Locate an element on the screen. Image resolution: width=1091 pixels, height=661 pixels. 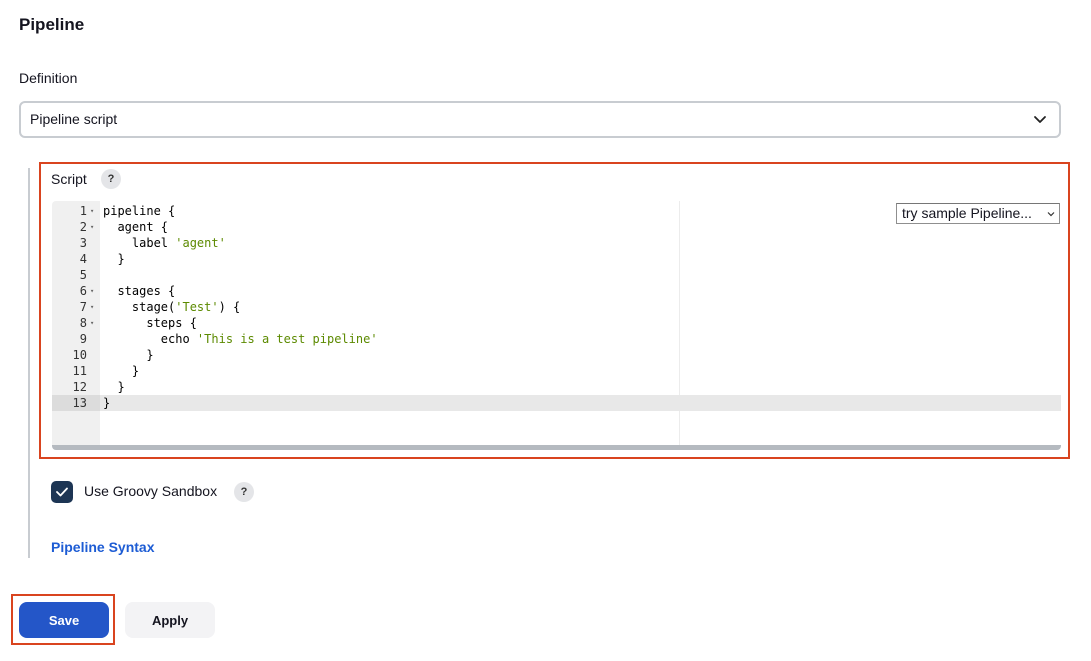
code-line: 3 label 'agent' is located at coordinates (556, 243).